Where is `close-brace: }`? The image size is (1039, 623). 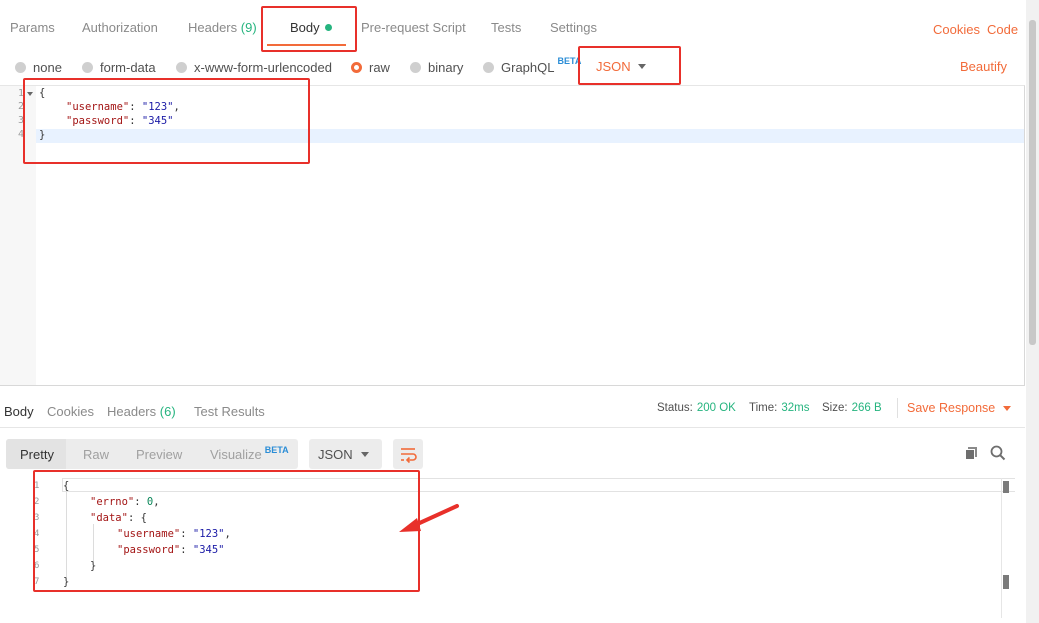
close-brace: } is located at coordinates (42, 135).